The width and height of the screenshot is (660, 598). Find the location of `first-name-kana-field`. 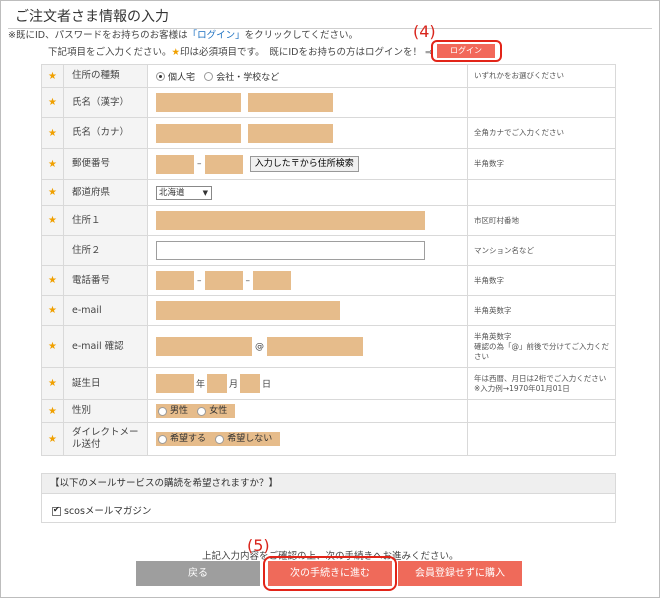

first-name-kana-field is located at coordinates (291, 133).